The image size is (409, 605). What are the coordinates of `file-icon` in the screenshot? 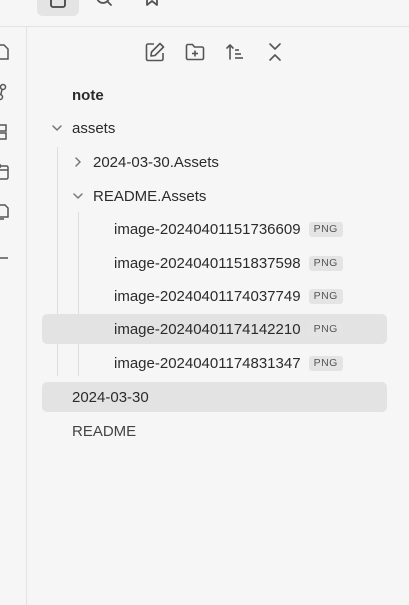 It's located at (6, 52).